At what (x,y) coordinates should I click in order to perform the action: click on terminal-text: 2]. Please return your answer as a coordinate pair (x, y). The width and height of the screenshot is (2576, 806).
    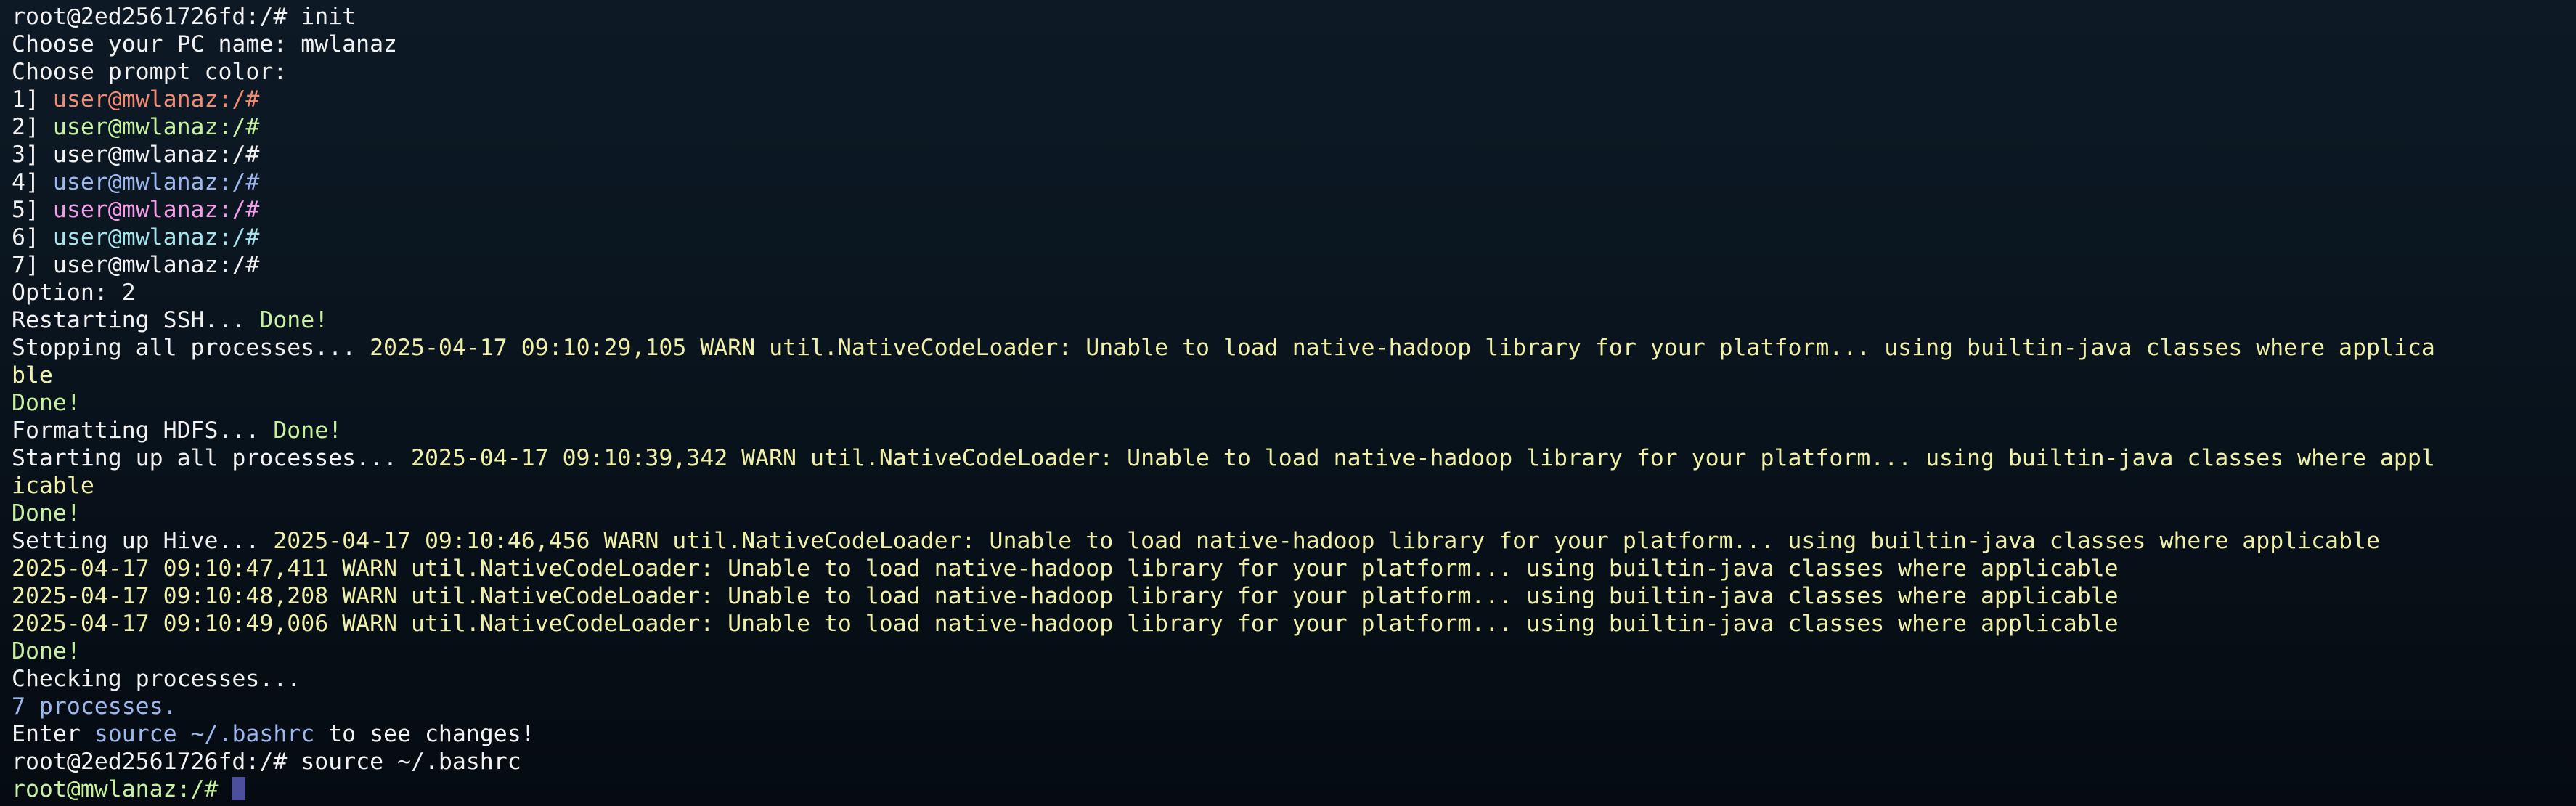
    Looking at the image, I should click on (32, 127).